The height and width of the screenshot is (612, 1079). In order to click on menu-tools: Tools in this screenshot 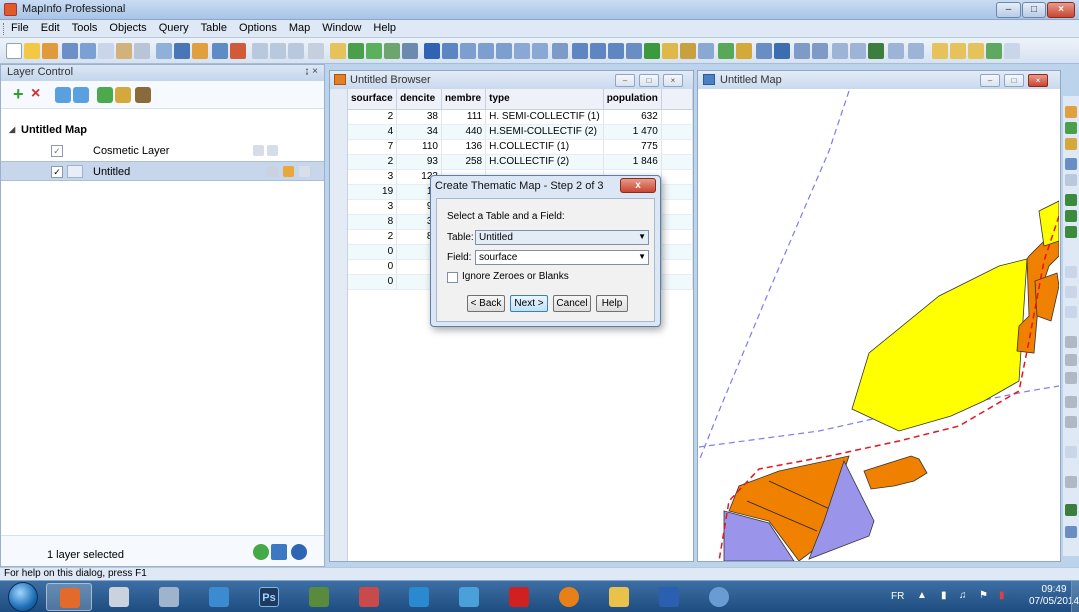, I will do `click(85, 28)`.